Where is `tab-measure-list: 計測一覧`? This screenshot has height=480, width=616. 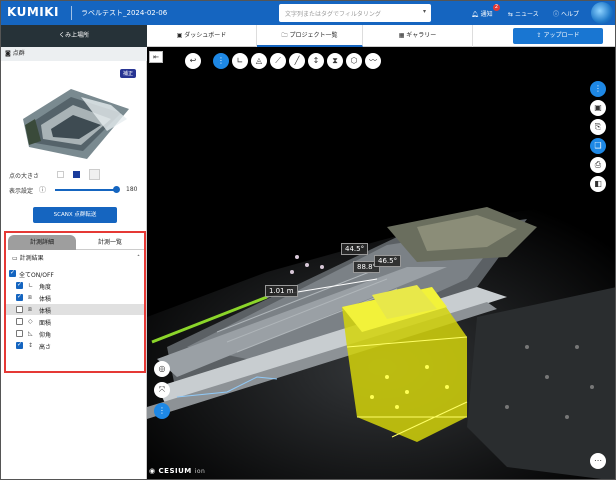
tab-measure-list: 計測一覧 is located at coordinates (110, 242).